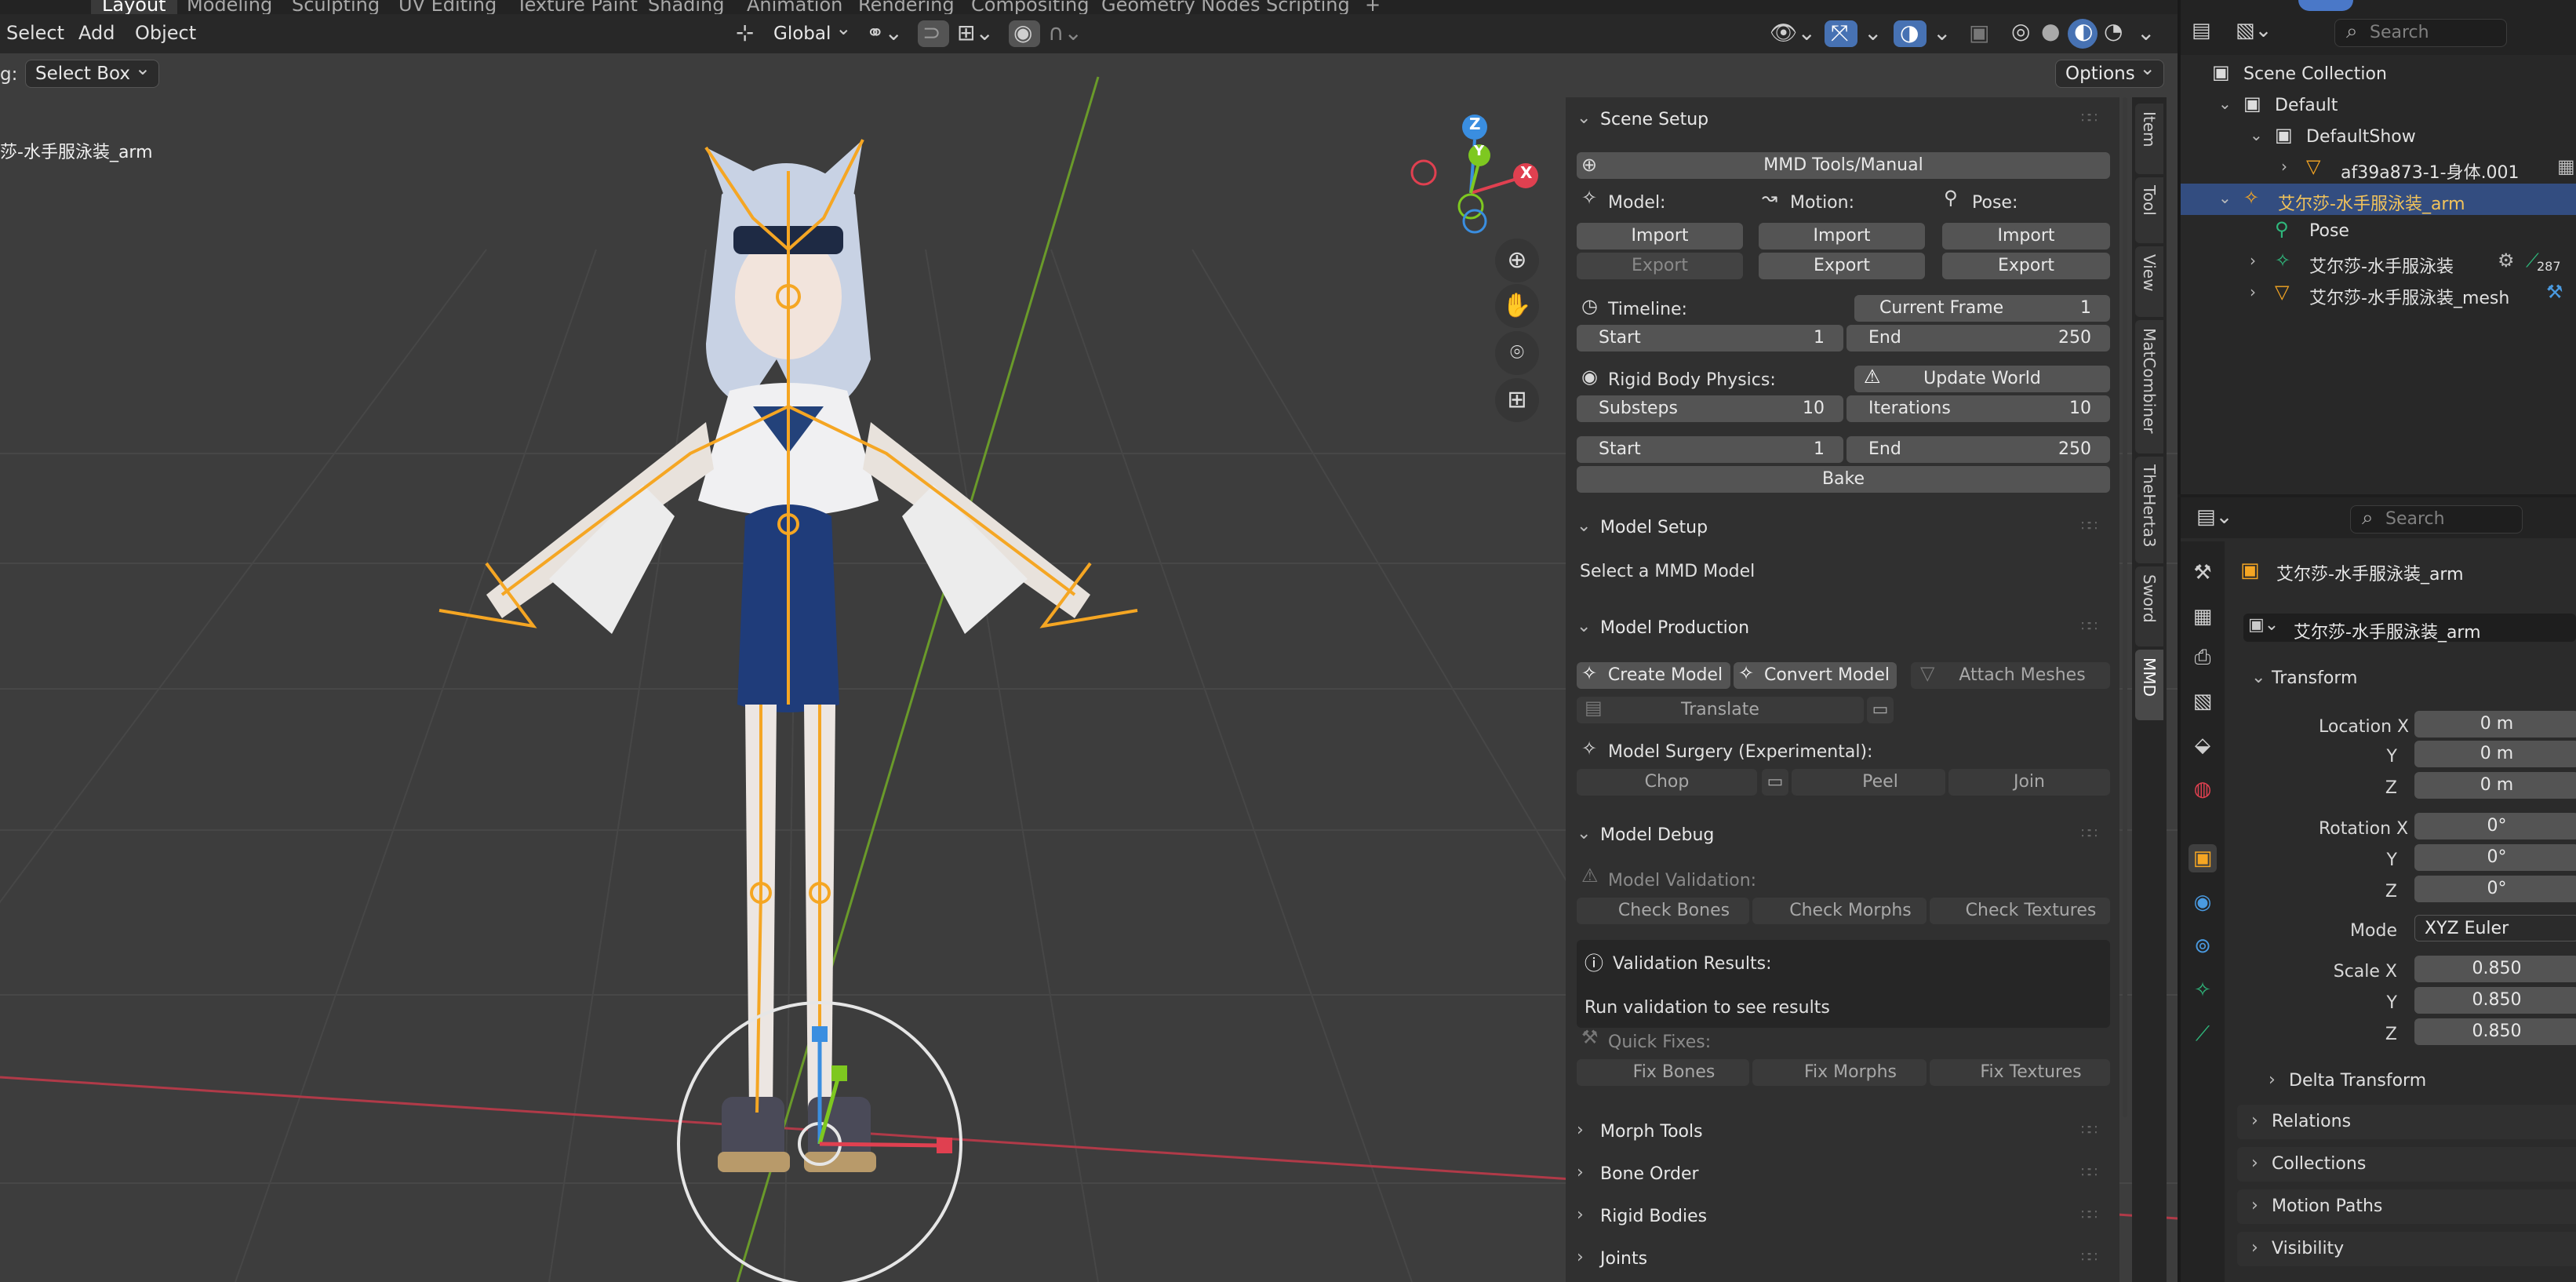  I want to click on outliner-row-scene-collection: ▣ Scene Collection, so click(2378, 73).